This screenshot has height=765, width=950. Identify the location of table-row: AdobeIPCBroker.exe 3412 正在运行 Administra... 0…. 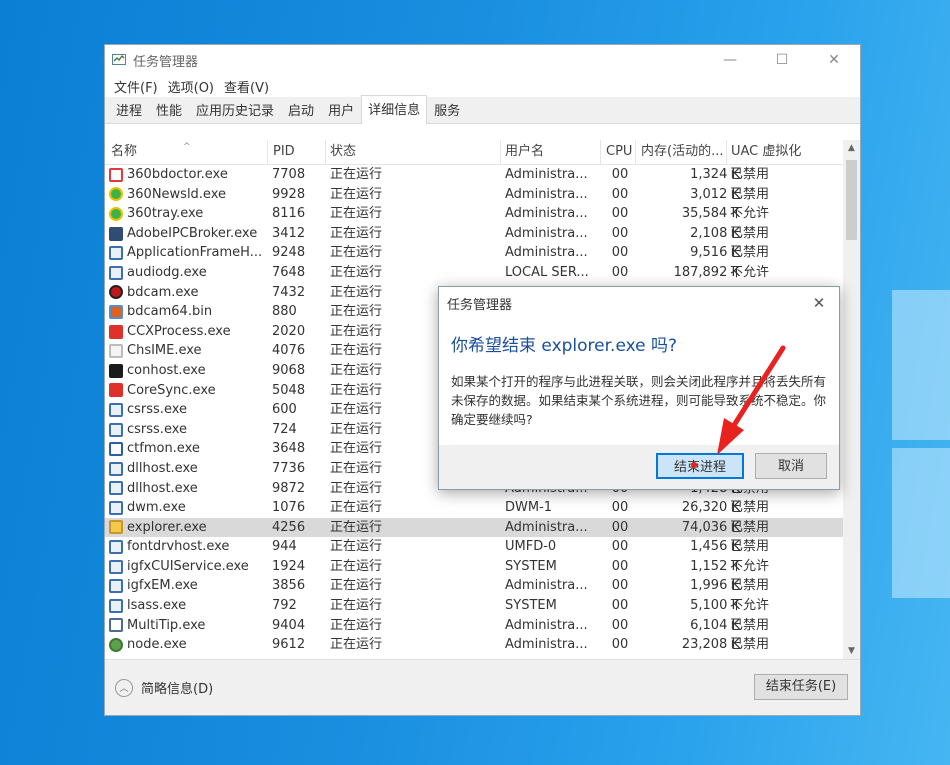
(482, 234).